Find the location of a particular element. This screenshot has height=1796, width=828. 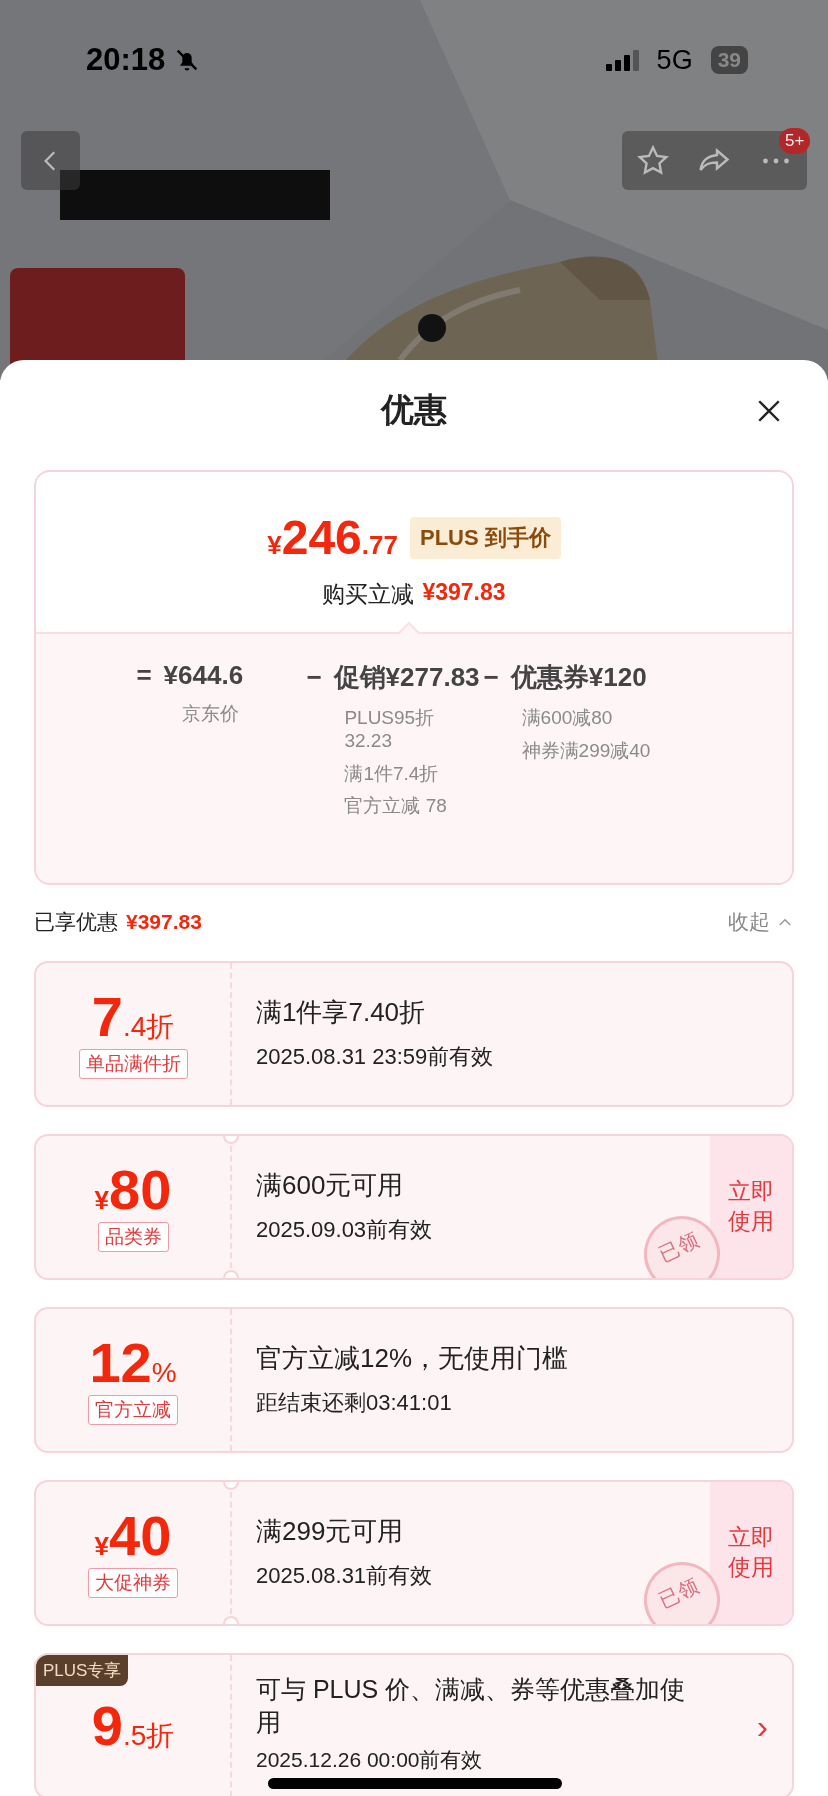

coupon-type-tag: 大促神券 is located at coordinates (133, 1583).